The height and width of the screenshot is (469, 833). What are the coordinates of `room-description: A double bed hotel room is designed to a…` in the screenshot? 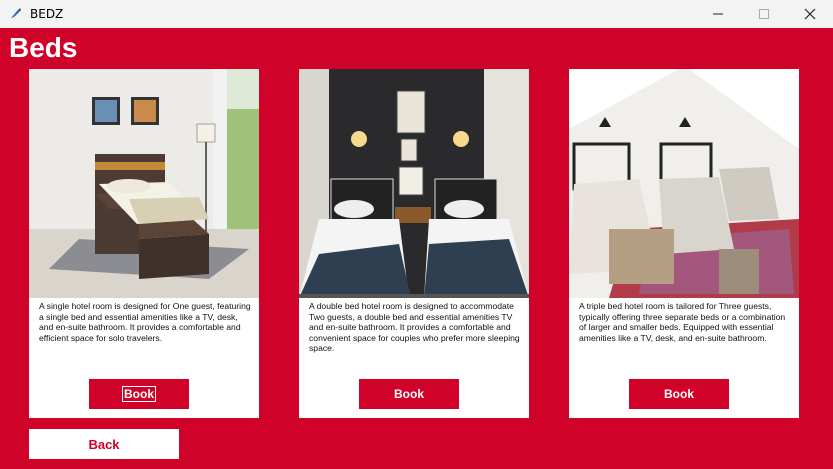 It's located at (414, 327).